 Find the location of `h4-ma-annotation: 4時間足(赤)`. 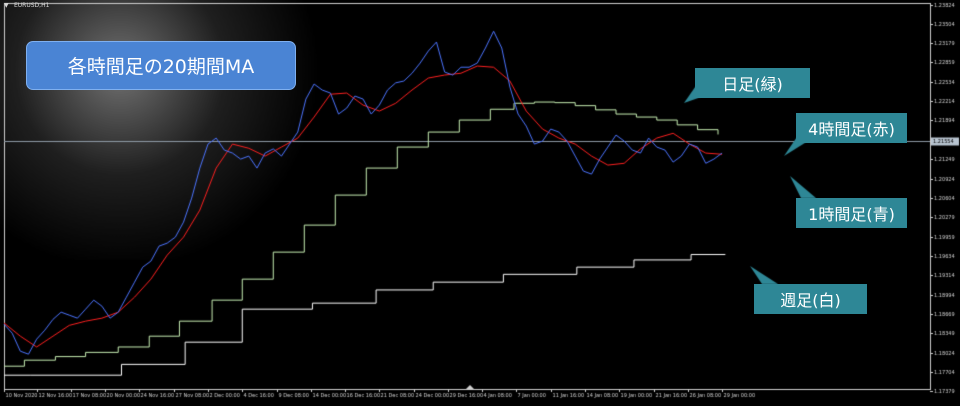

h4-ma-annotation: 4時間足(赤) is located at coordinates (851, 128).